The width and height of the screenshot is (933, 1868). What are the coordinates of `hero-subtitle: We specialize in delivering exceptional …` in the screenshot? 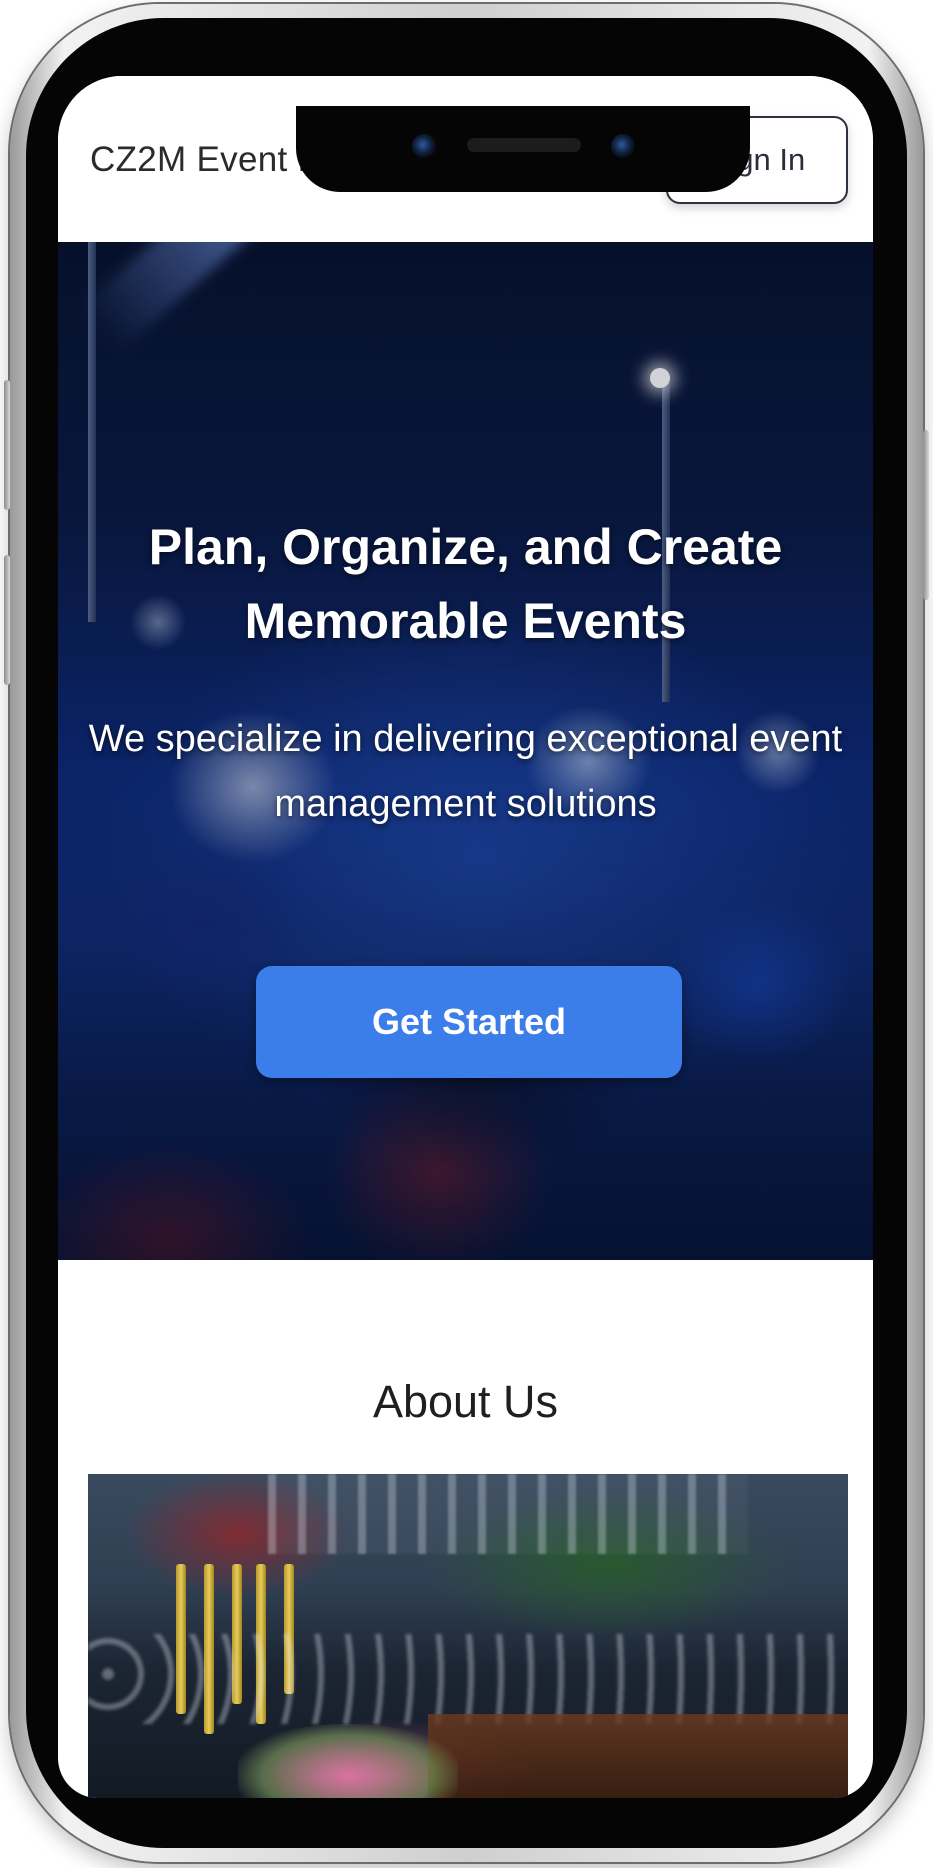 It's located at (465, 771).